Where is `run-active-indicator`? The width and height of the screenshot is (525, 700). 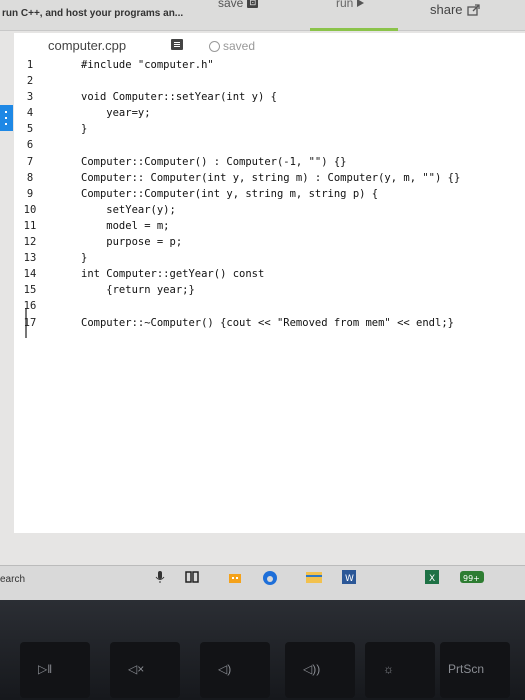
run-active-indicator is located at coordinates (354, 29).